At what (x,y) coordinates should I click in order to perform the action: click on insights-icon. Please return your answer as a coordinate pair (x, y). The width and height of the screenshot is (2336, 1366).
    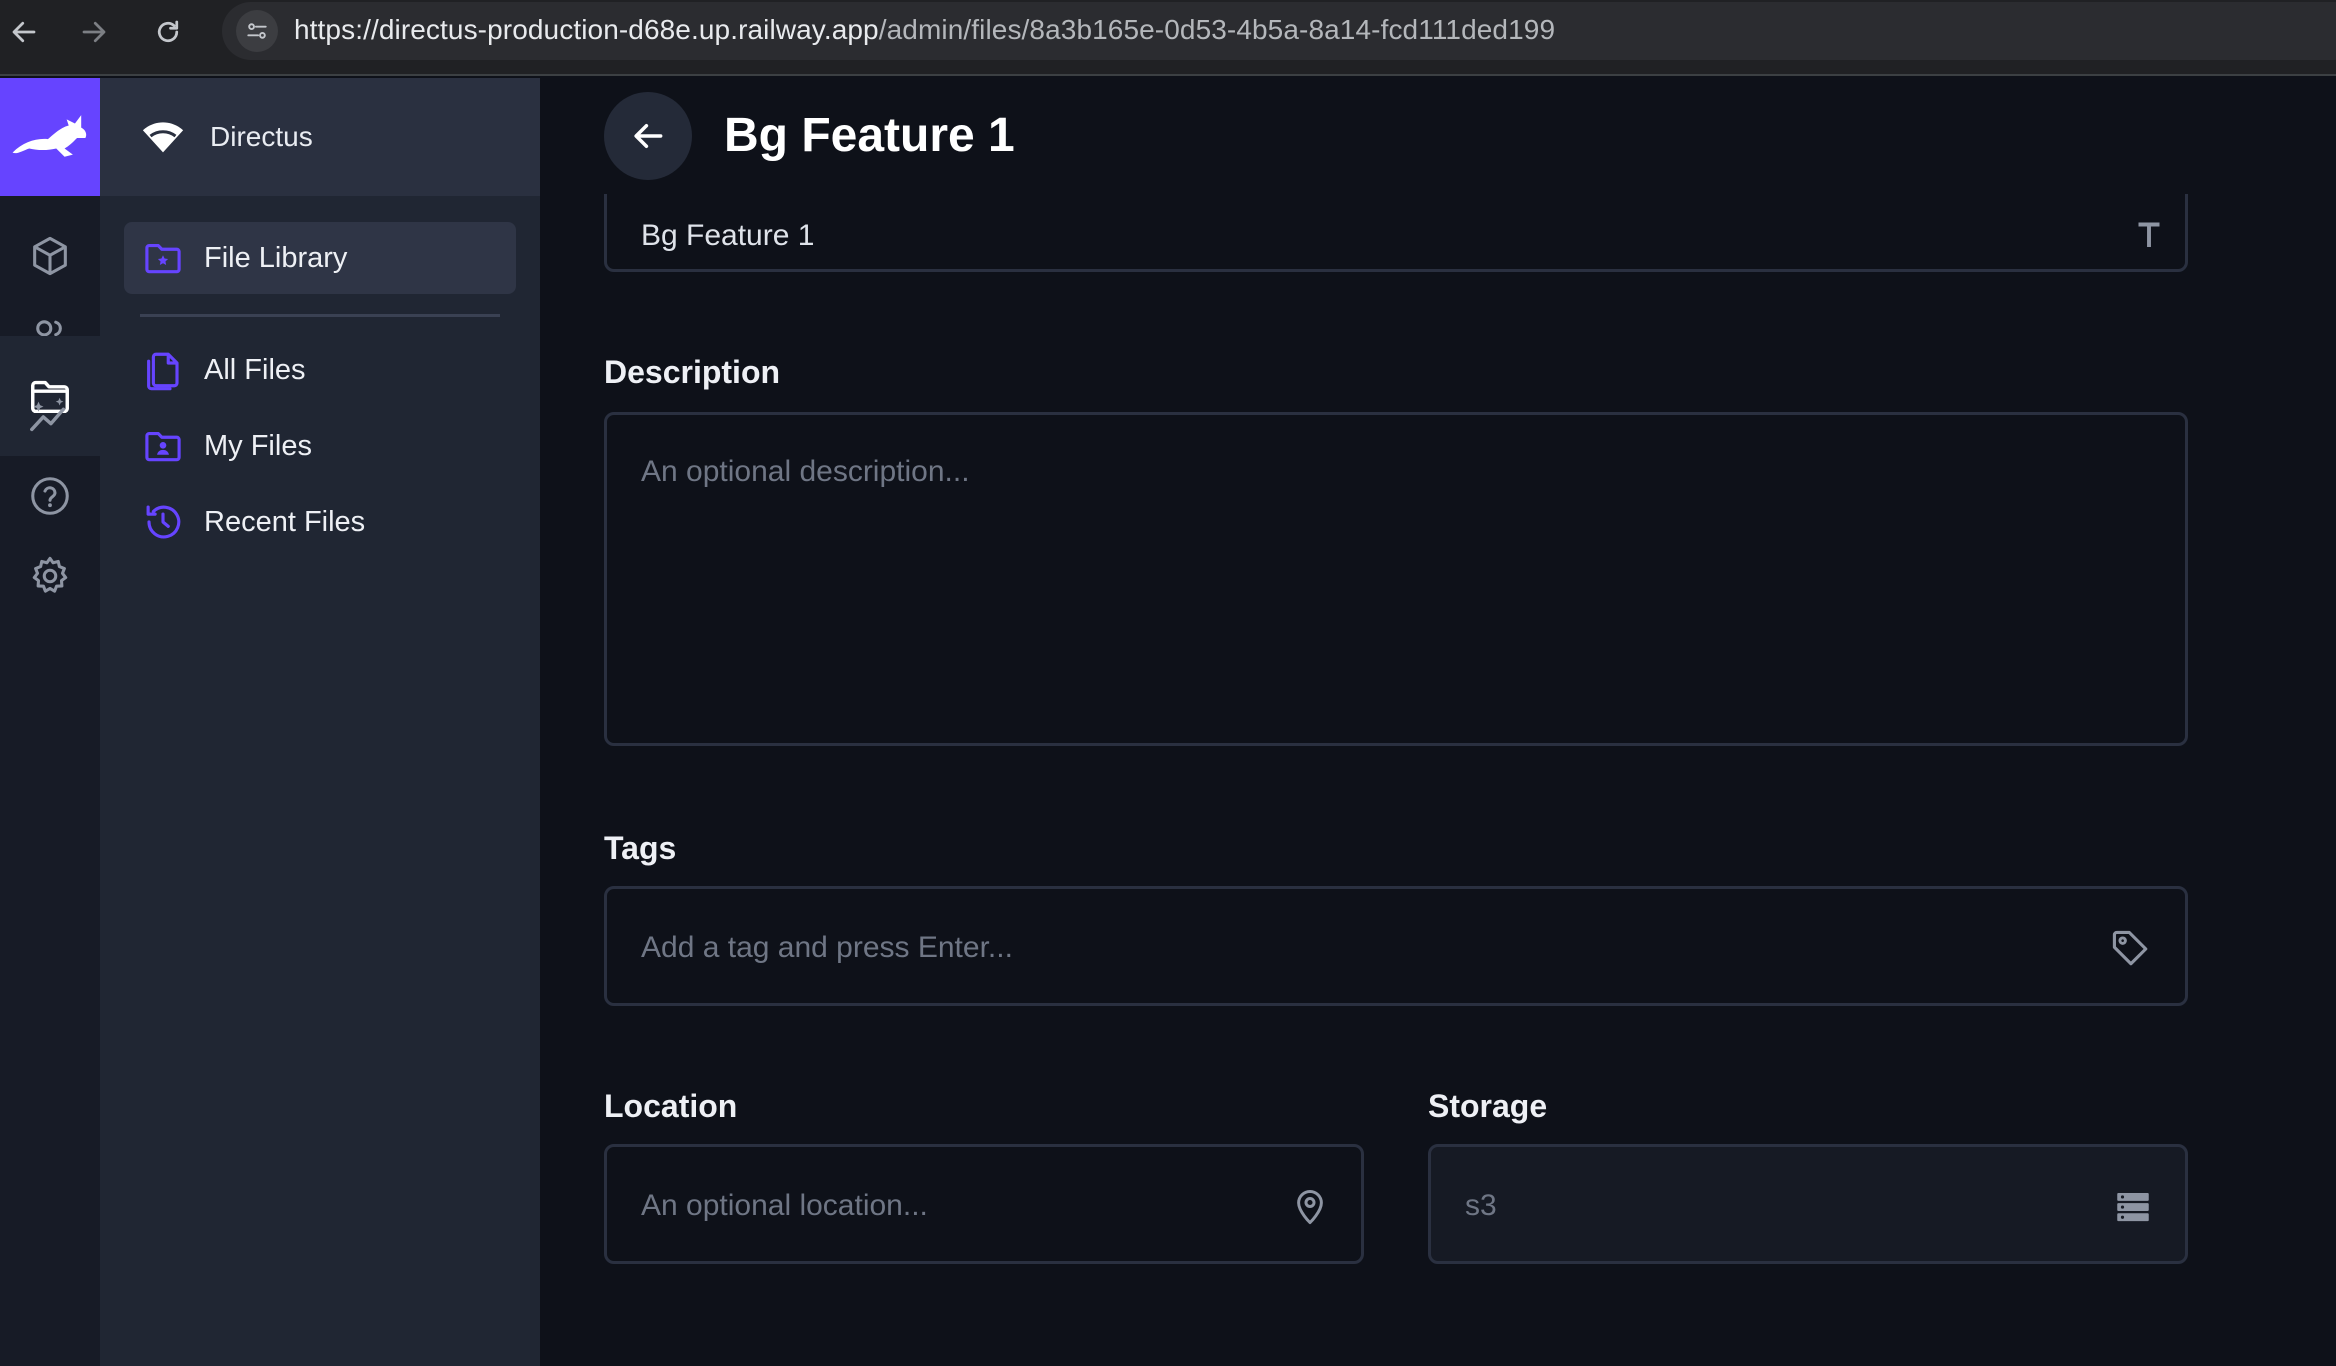
    Looking at the image, I should click on (48, 414).